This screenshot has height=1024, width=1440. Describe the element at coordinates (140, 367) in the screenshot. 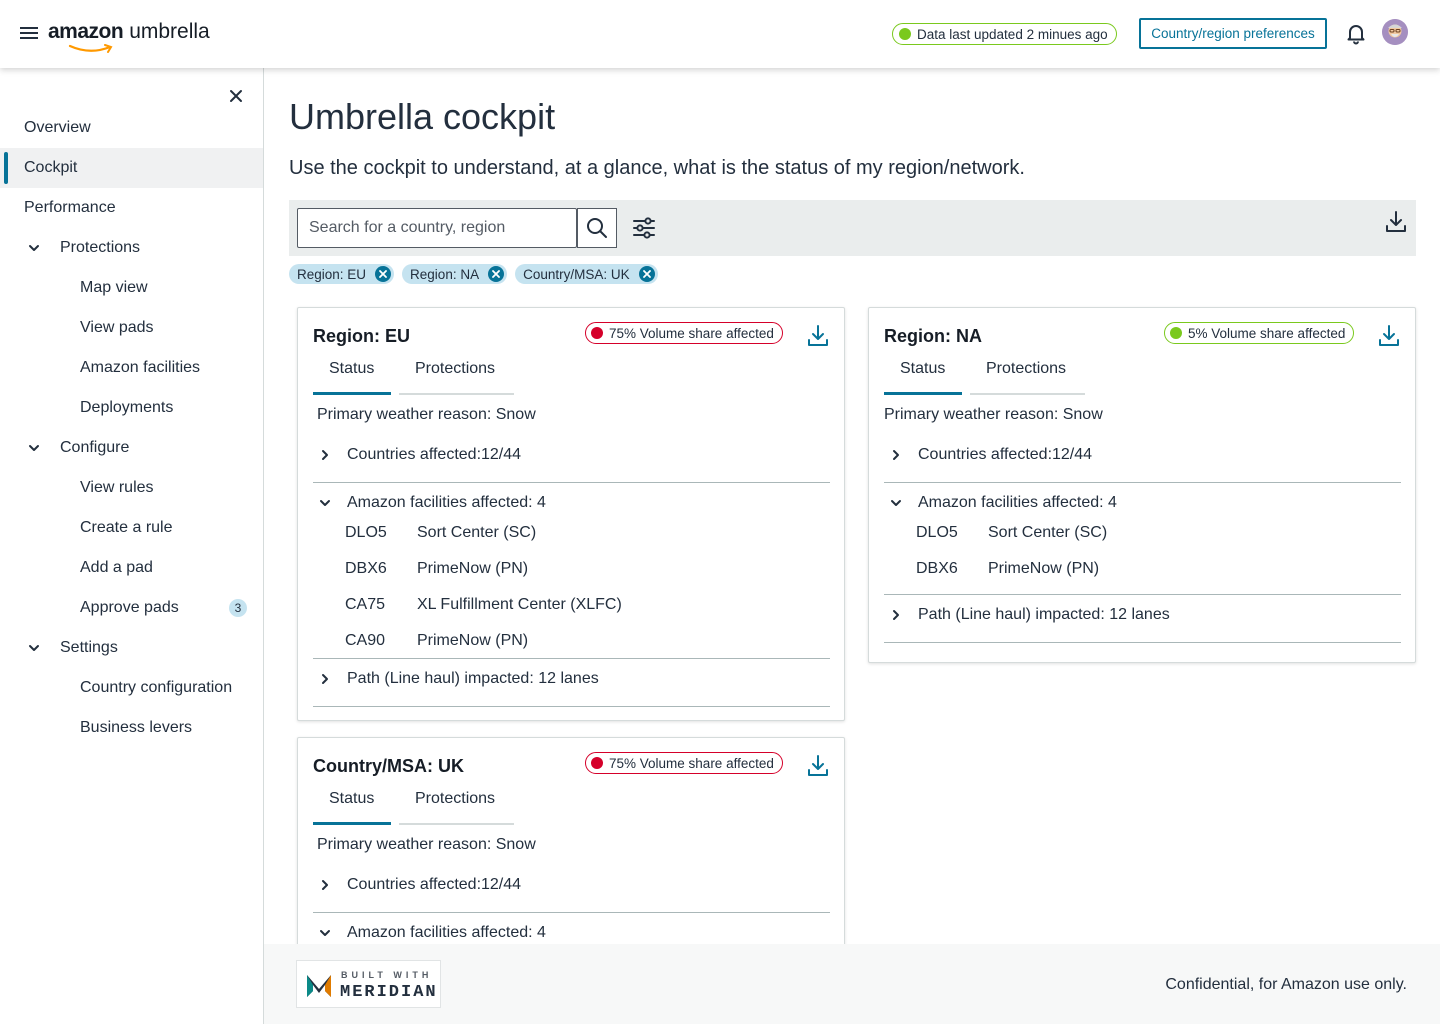

I see `sidebar-item-label: Amazon facilities` at that location.